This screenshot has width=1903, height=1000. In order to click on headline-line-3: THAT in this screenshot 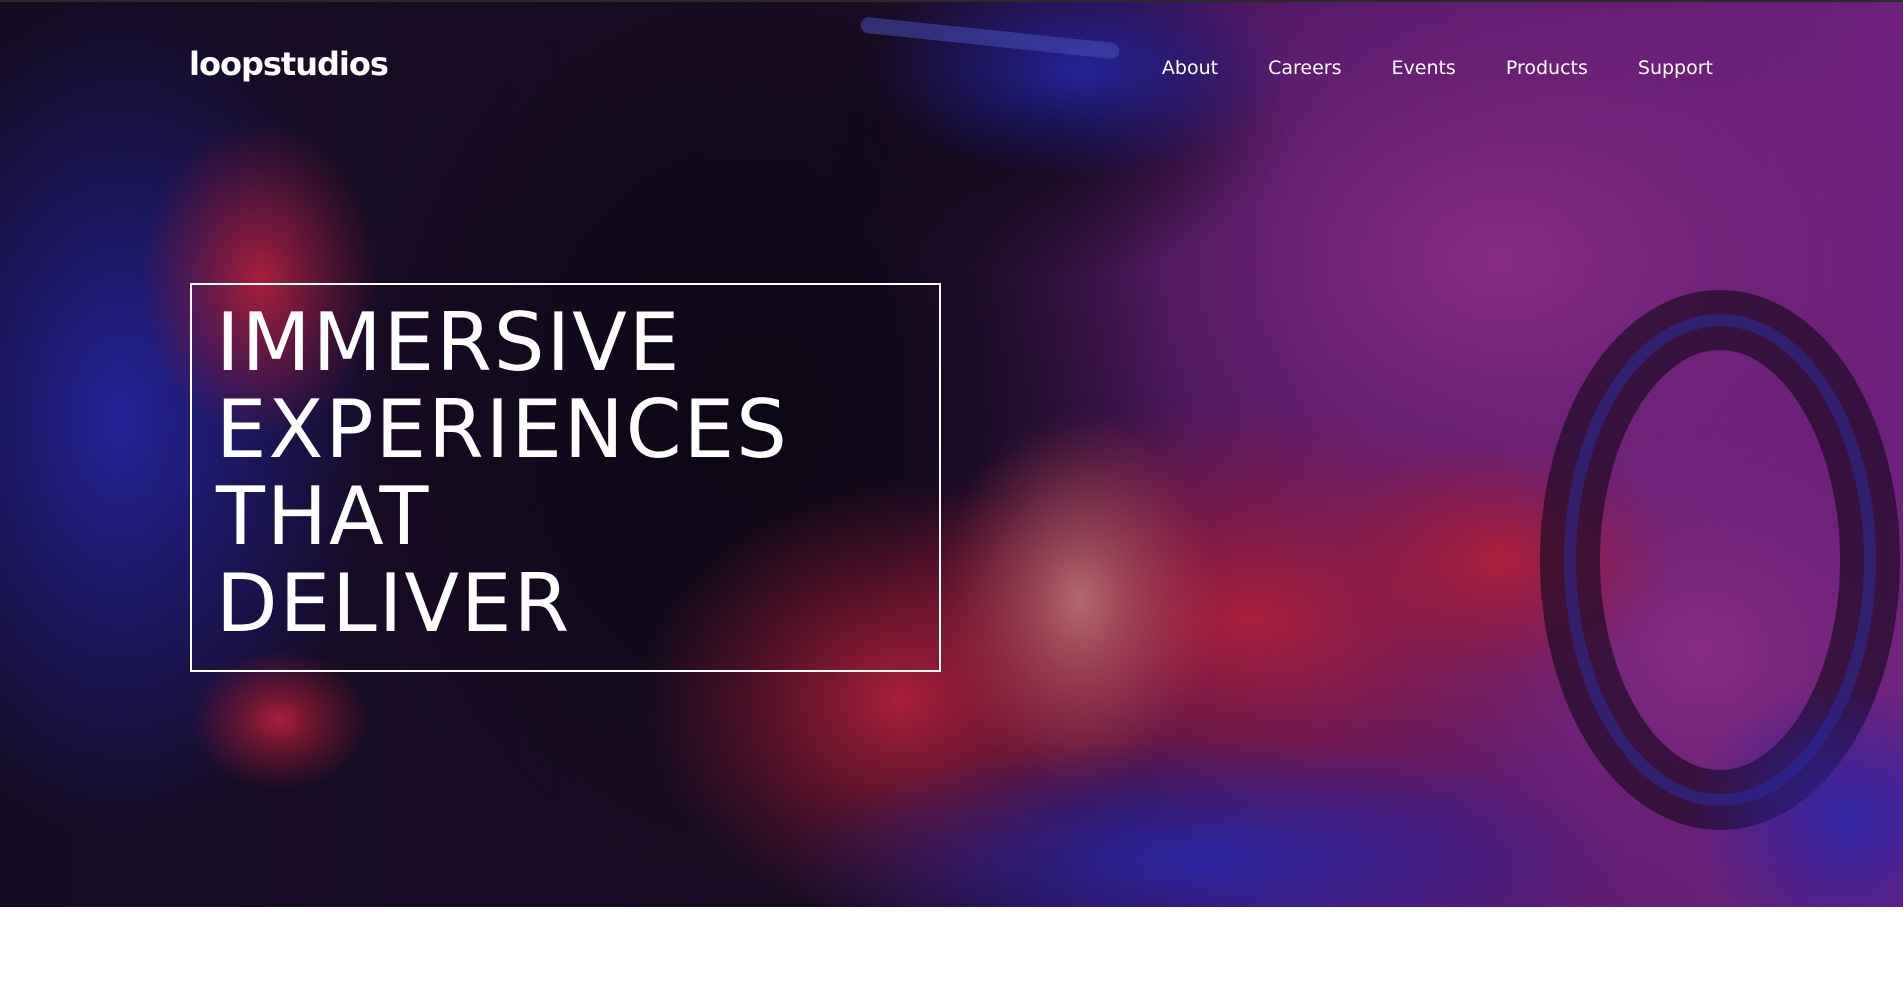, I will do `click(323, 516)`.